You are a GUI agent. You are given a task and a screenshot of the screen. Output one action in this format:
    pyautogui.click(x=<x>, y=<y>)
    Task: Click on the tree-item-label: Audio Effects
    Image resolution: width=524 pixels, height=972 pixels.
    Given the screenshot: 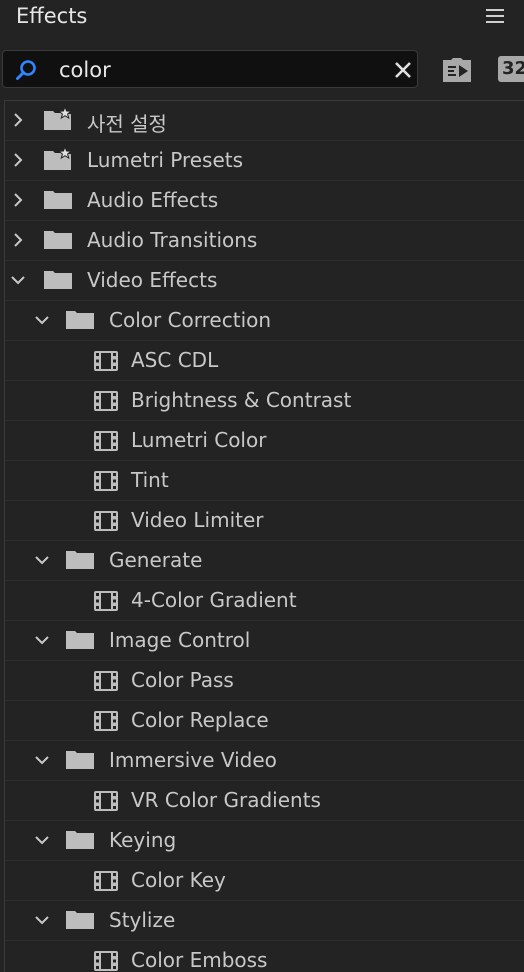 What is the action you would take?
    pyautogui.click(x=153, y=200)
    